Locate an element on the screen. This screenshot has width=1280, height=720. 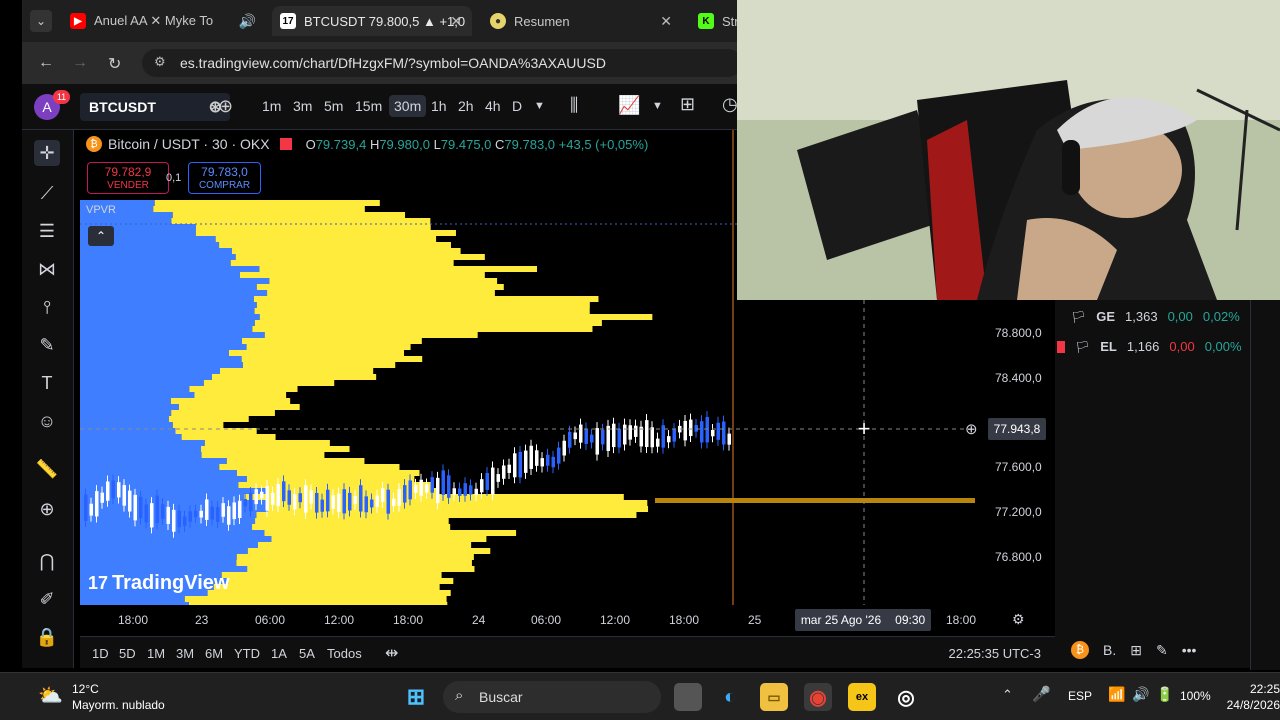
magnet-icon: ⋂ is located at coordinates (47, 561).